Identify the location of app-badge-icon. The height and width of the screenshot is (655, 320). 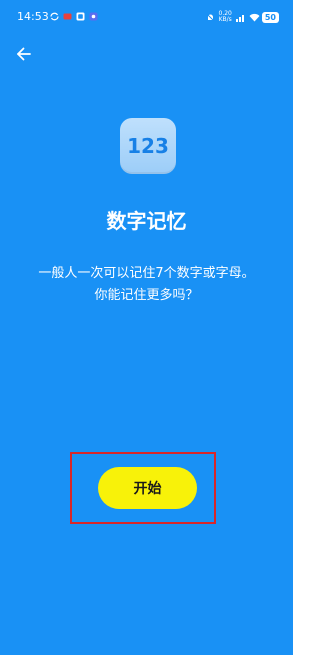
(93, 16).